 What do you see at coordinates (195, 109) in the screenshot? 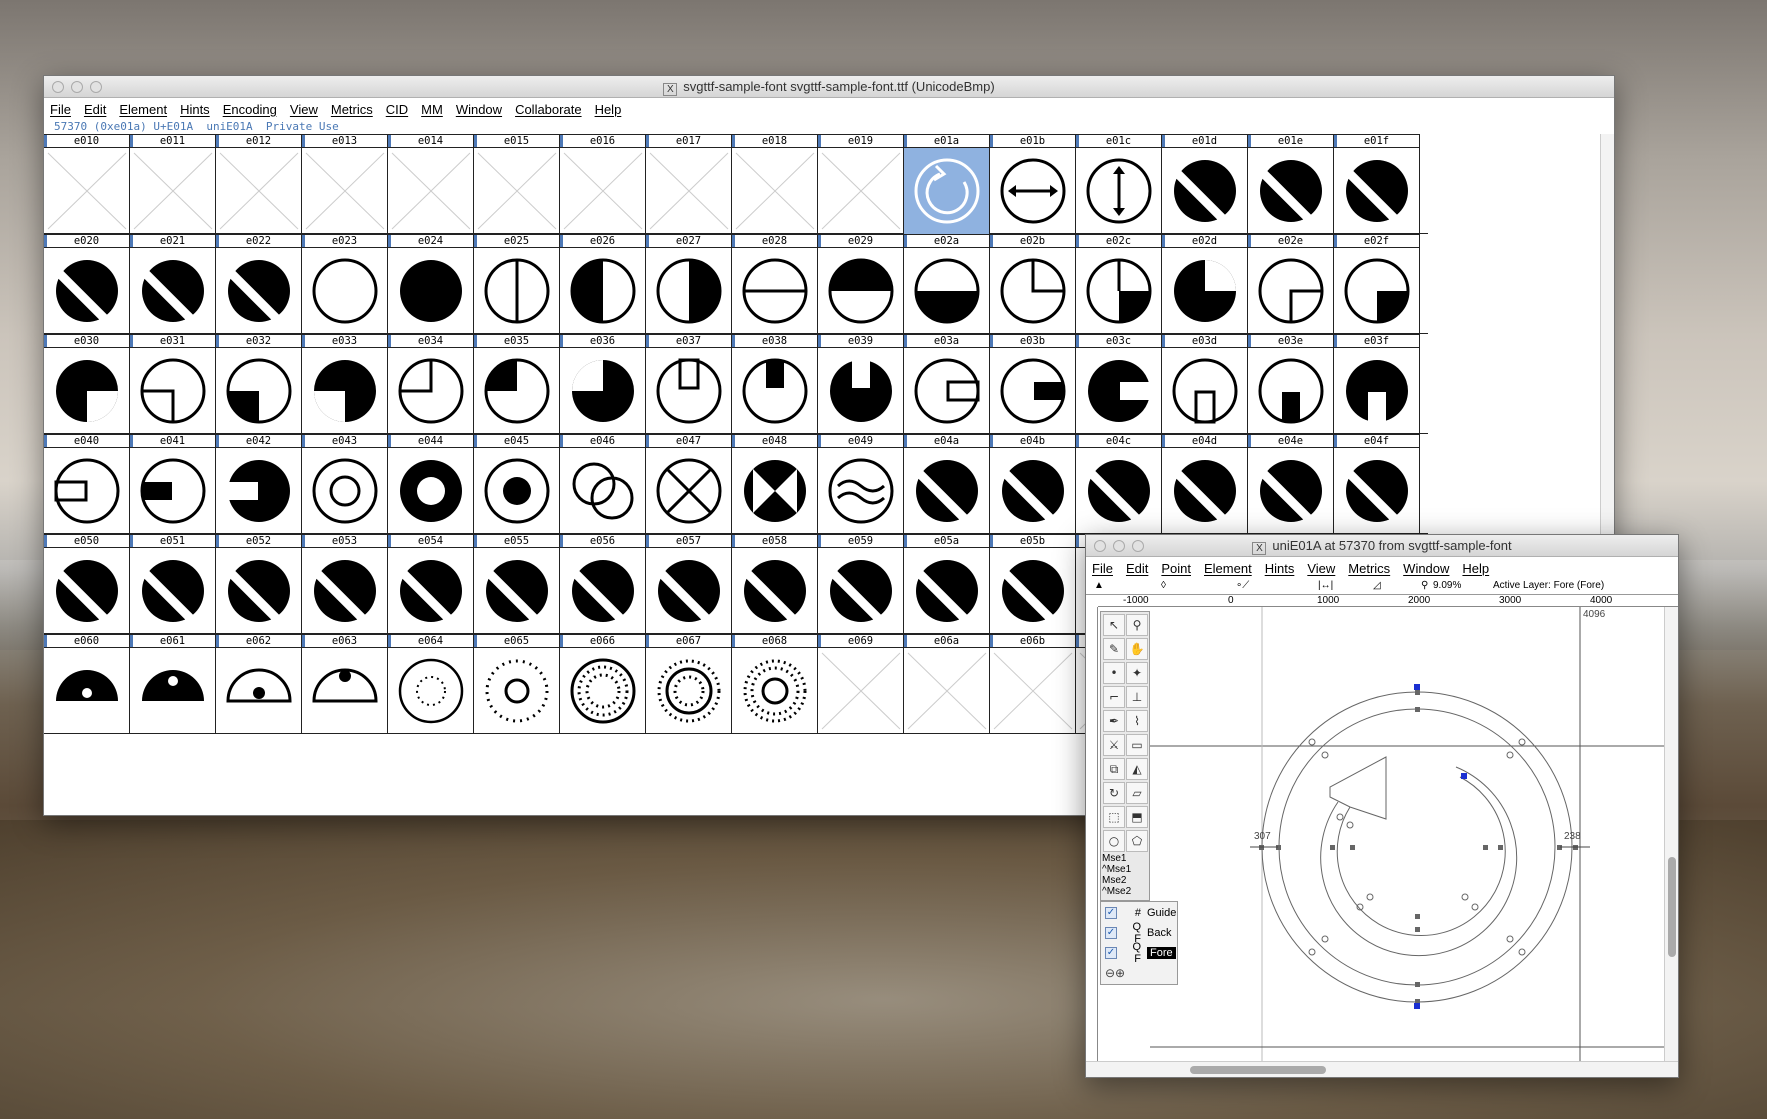
I see `menu-hints: Hints` at bounding box center [195, 109].